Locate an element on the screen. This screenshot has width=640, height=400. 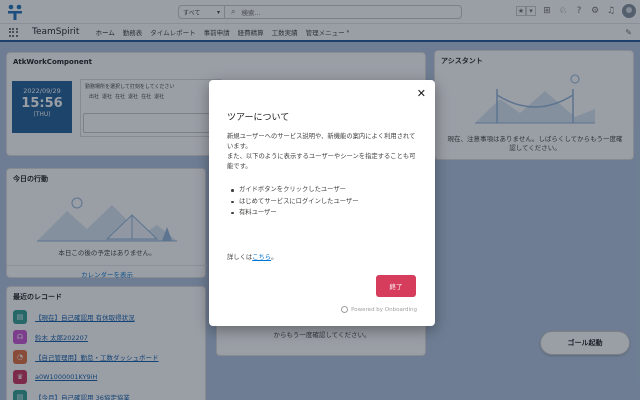
onboarding-logo-icon is located at coordinates (345, 309).